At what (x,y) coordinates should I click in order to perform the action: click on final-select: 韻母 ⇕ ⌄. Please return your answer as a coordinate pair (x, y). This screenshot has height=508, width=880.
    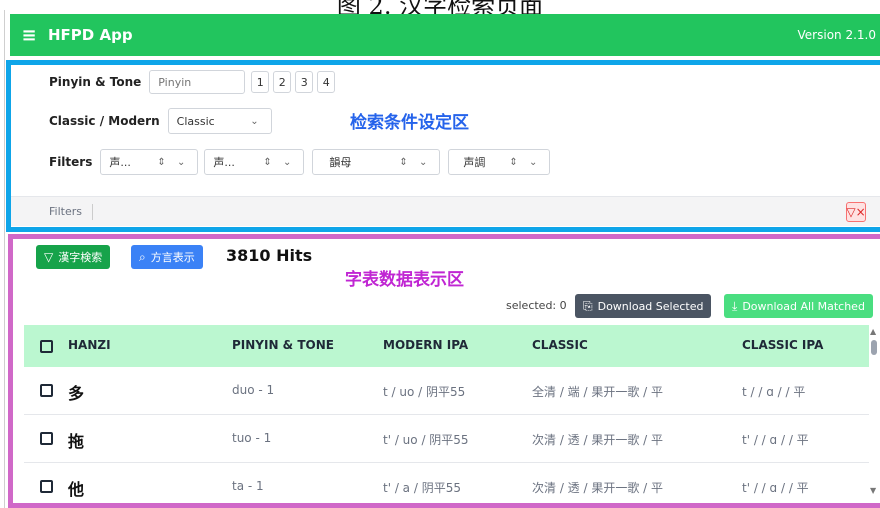
    Looking at the image, I should click on (376, 162).